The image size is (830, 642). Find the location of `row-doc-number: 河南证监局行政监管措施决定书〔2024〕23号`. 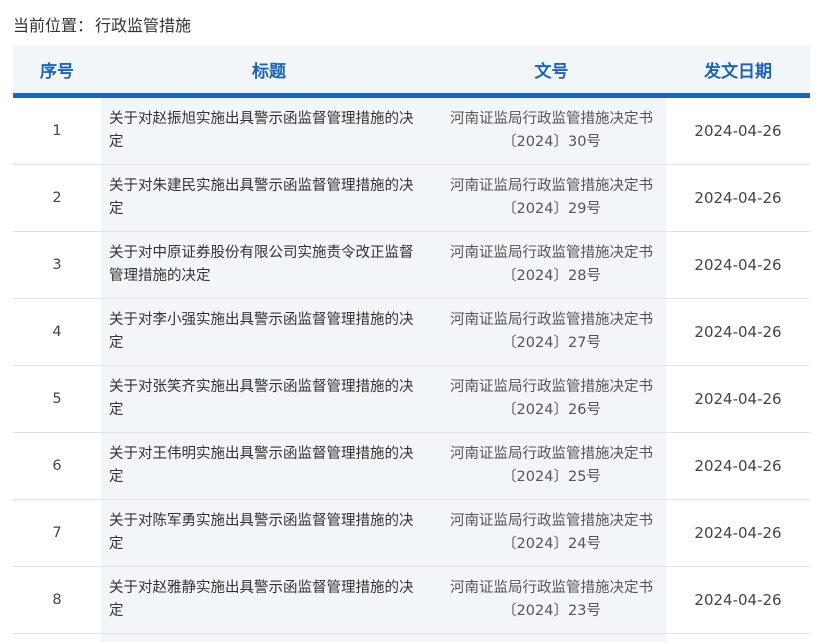

row-doc-number: 河南证监局行政监管措施决定书〔2024〕23号 is located at coordinates (551, 600).